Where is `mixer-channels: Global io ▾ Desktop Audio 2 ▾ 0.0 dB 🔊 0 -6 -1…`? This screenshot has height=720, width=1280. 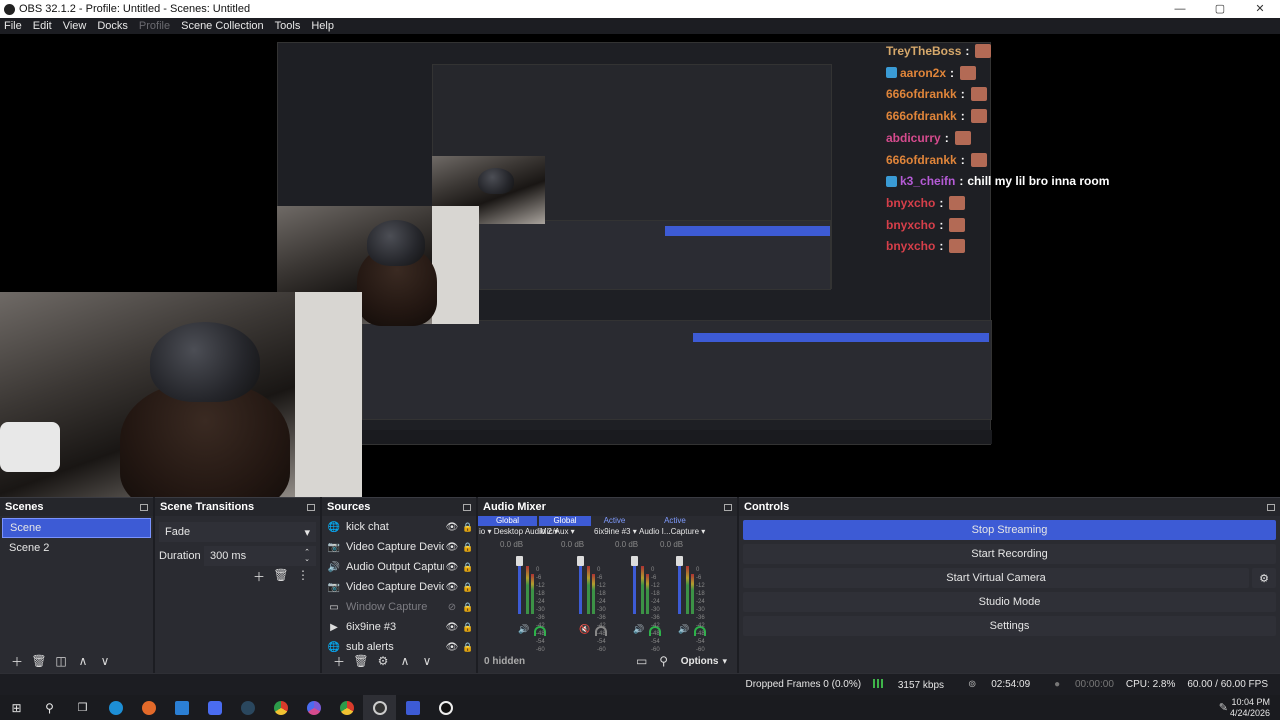
mixer-channels: Global io ▾ Desktop Audio 2 ▾ 0.0 dB 🔊 0 -6 -1… is located at coordinates (607, 575).